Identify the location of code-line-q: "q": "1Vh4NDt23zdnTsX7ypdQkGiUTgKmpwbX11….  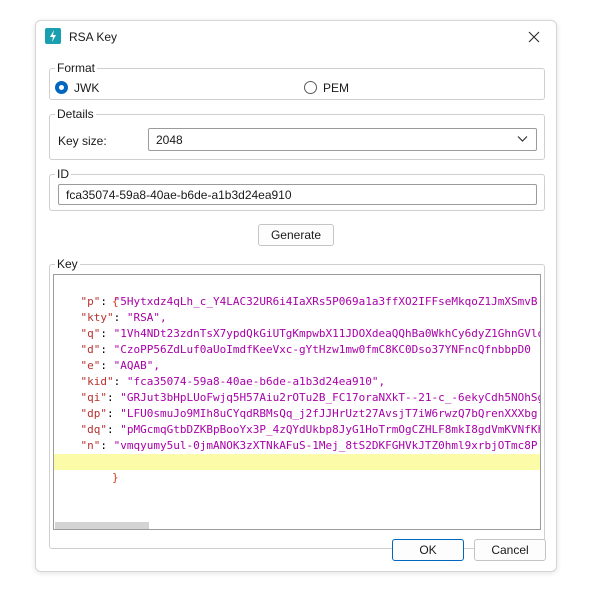
(297, 334).